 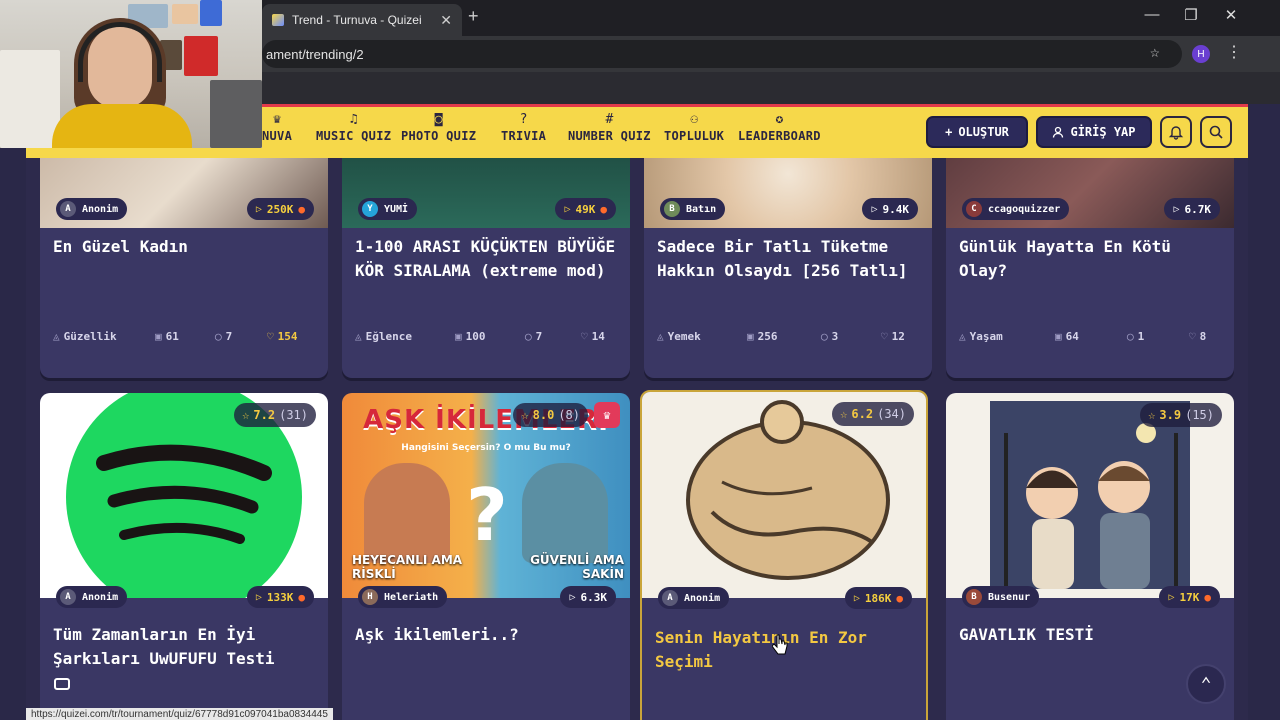 I want to click on play-count-badge: ▷ 133K ●, so click(x=280, y=597).